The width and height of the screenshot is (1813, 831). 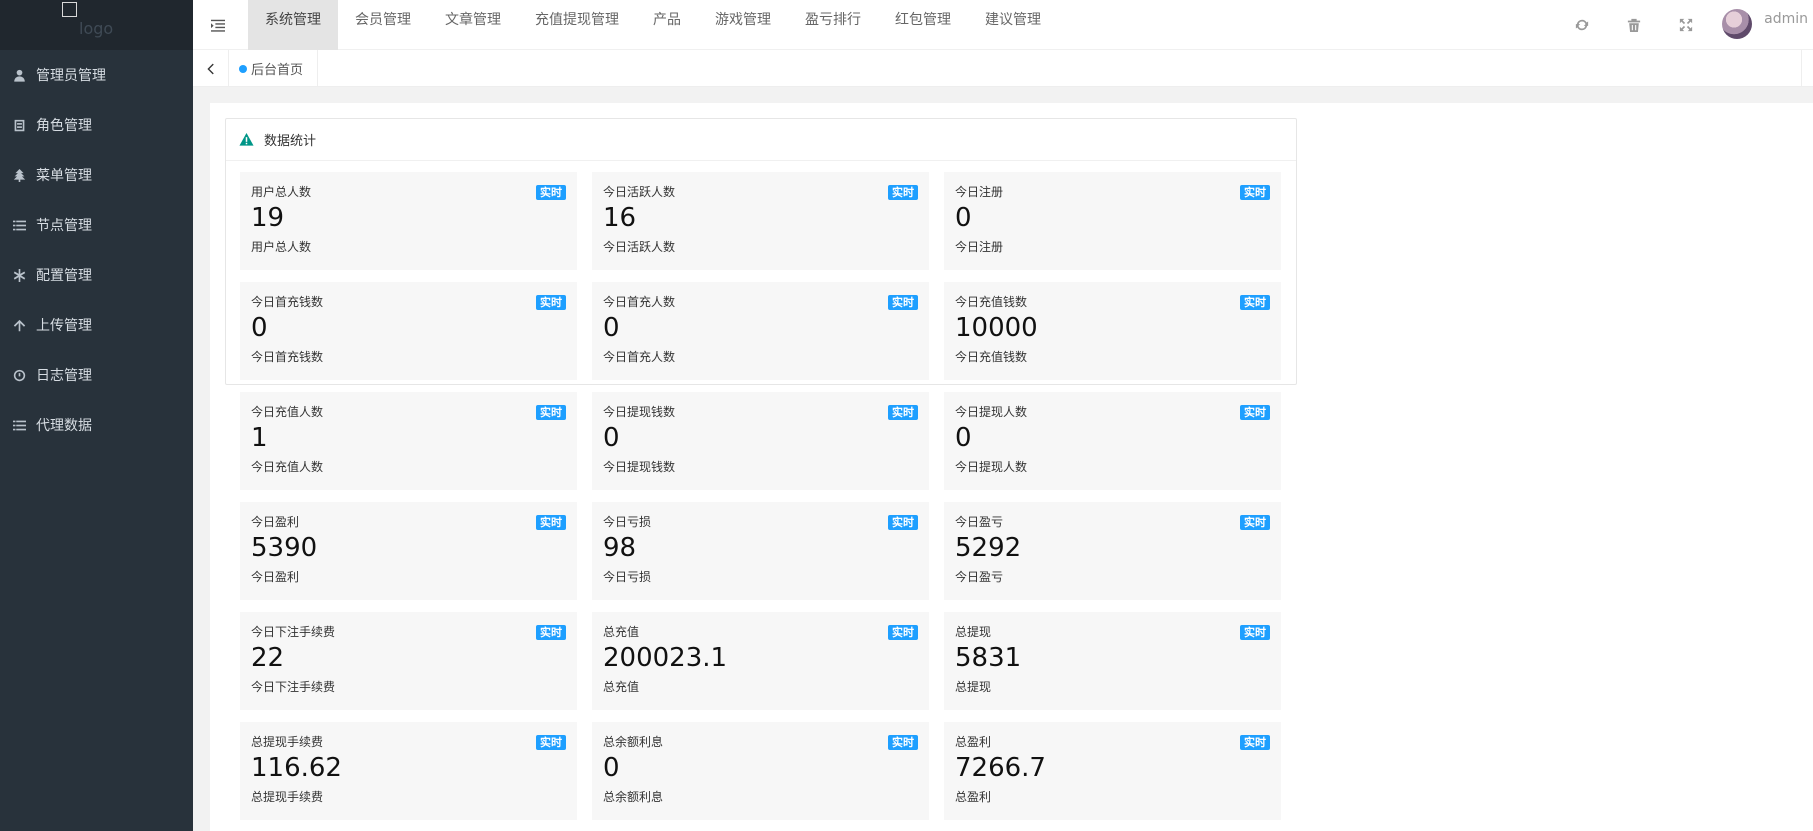 What do you see at coordinates (96, 375) in the screenshot?
I see `sidebar-item-log: 日志管理` at bounding box center [96, 375].